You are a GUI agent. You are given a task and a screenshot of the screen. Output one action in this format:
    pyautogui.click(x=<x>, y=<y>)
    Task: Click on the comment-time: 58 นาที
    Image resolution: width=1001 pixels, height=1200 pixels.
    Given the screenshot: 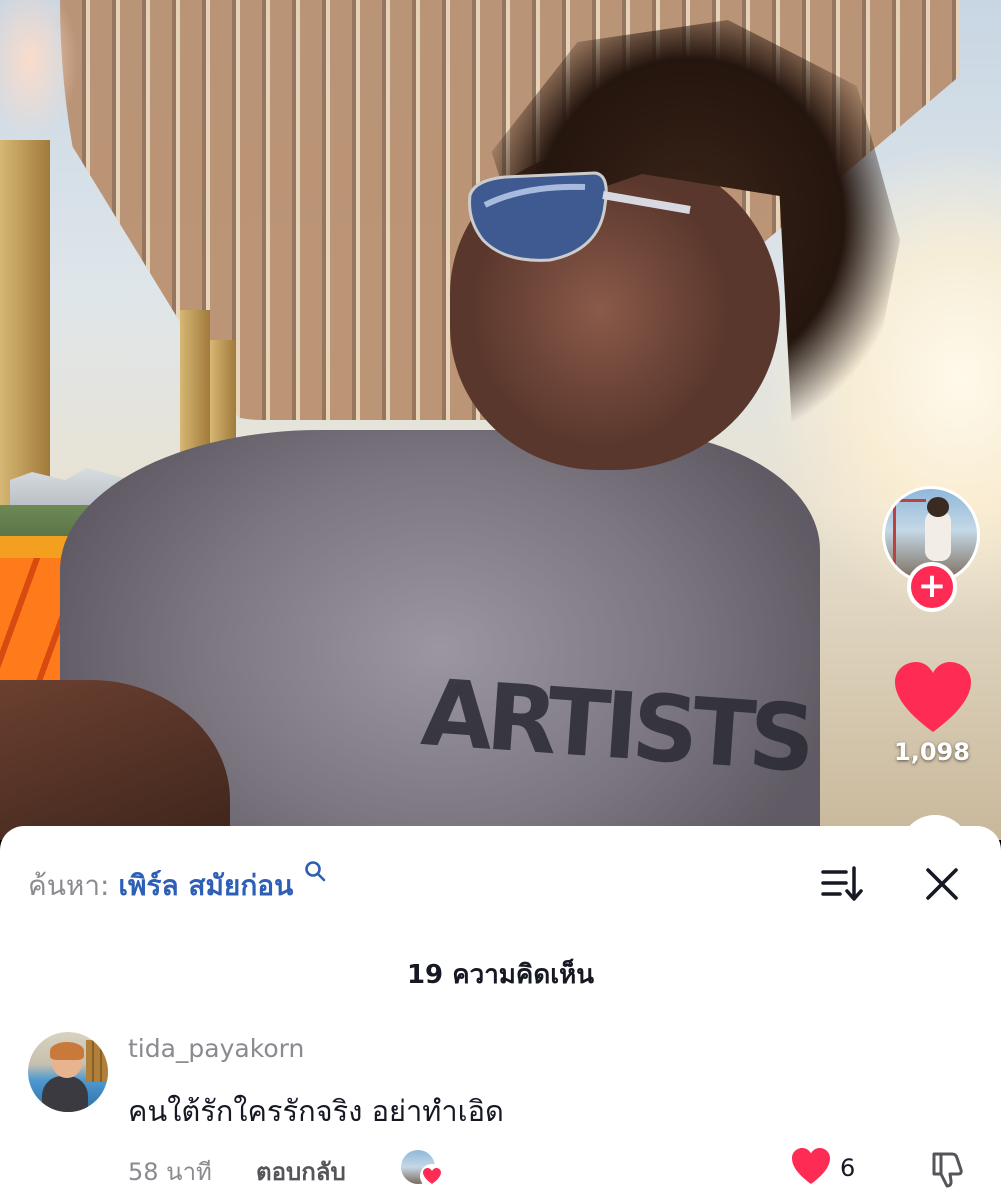 What is the action you would take?
    pyautogui.click(x=170, y=1172)
    